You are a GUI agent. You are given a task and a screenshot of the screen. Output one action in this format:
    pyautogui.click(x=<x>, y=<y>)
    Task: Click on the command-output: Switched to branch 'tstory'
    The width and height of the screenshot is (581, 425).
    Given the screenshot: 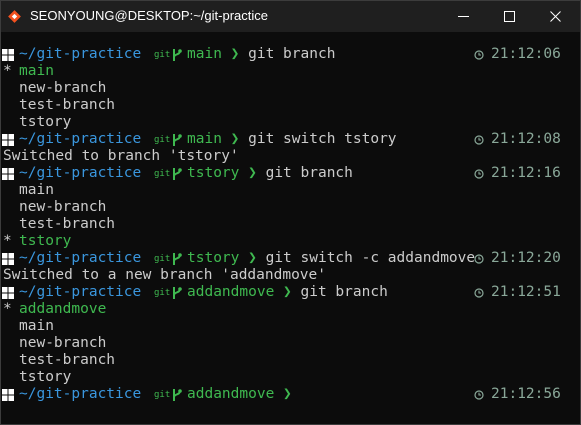 What is the action you would take?
    pyautogui.click(x=121, y=156)
    